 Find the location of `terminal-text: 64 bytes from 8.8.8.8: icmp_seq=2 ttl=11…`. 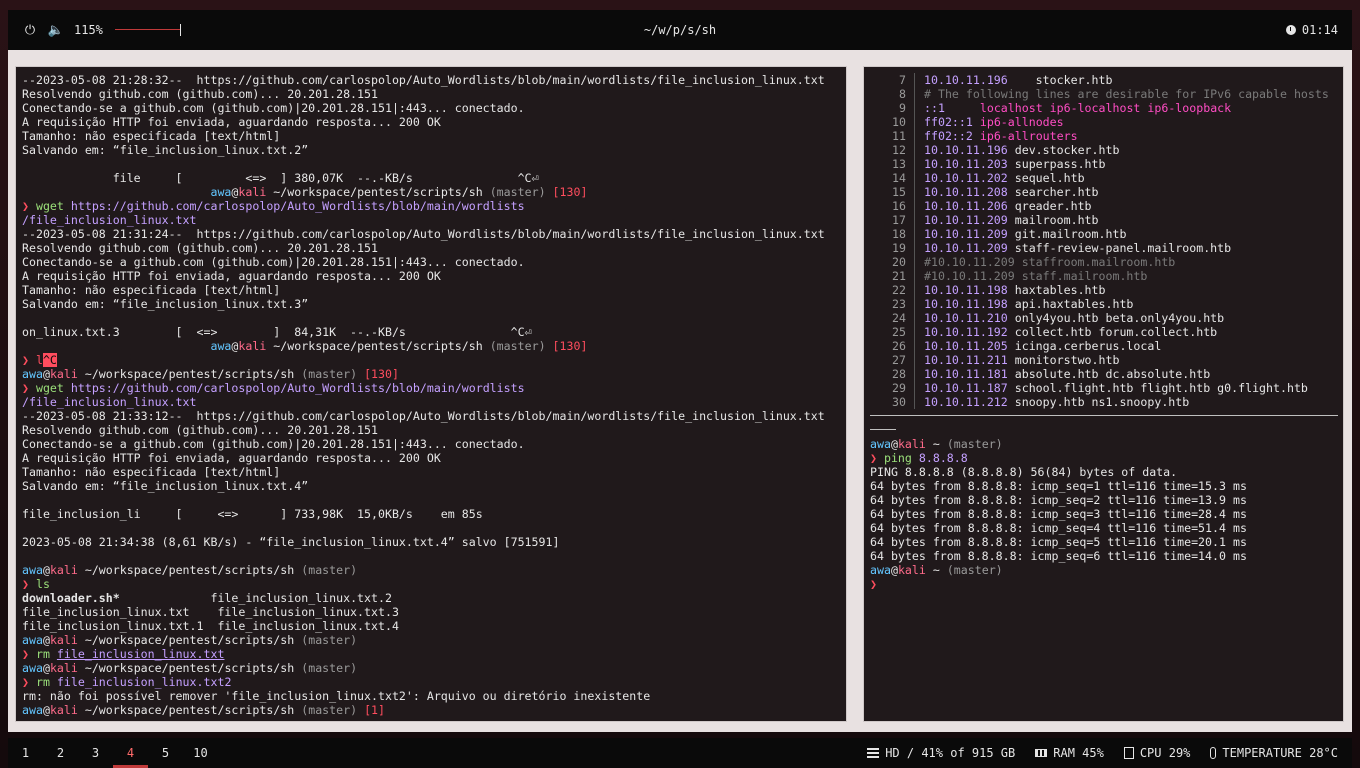

terminal-text: 64 bytes from 8.8.8.8: icmp_seq=2 ttl=11… is located at coordinates (1058, 500).